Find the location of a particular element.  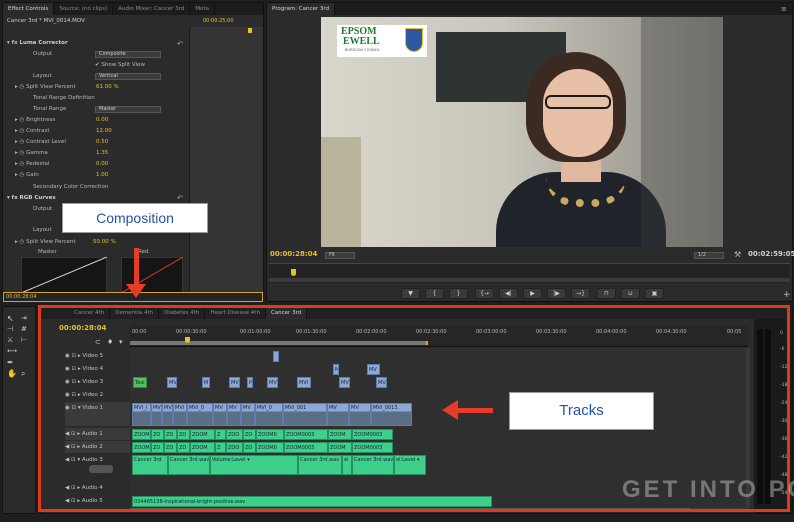

pedestal-row: ▸ ◷ Pedestal is located at coordinates (32, 164).